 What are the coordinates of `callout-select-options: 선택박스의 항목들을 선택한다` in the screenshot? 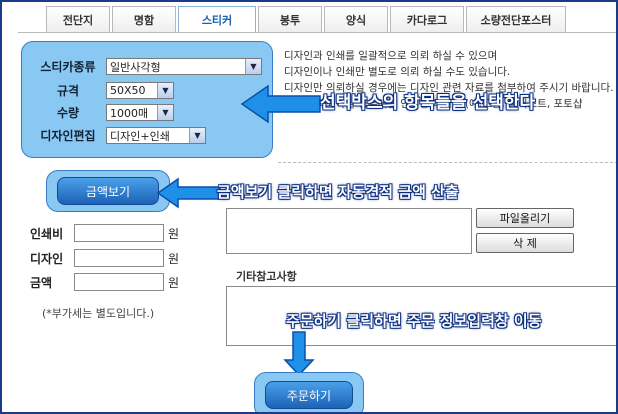 It's located at (428, 103).